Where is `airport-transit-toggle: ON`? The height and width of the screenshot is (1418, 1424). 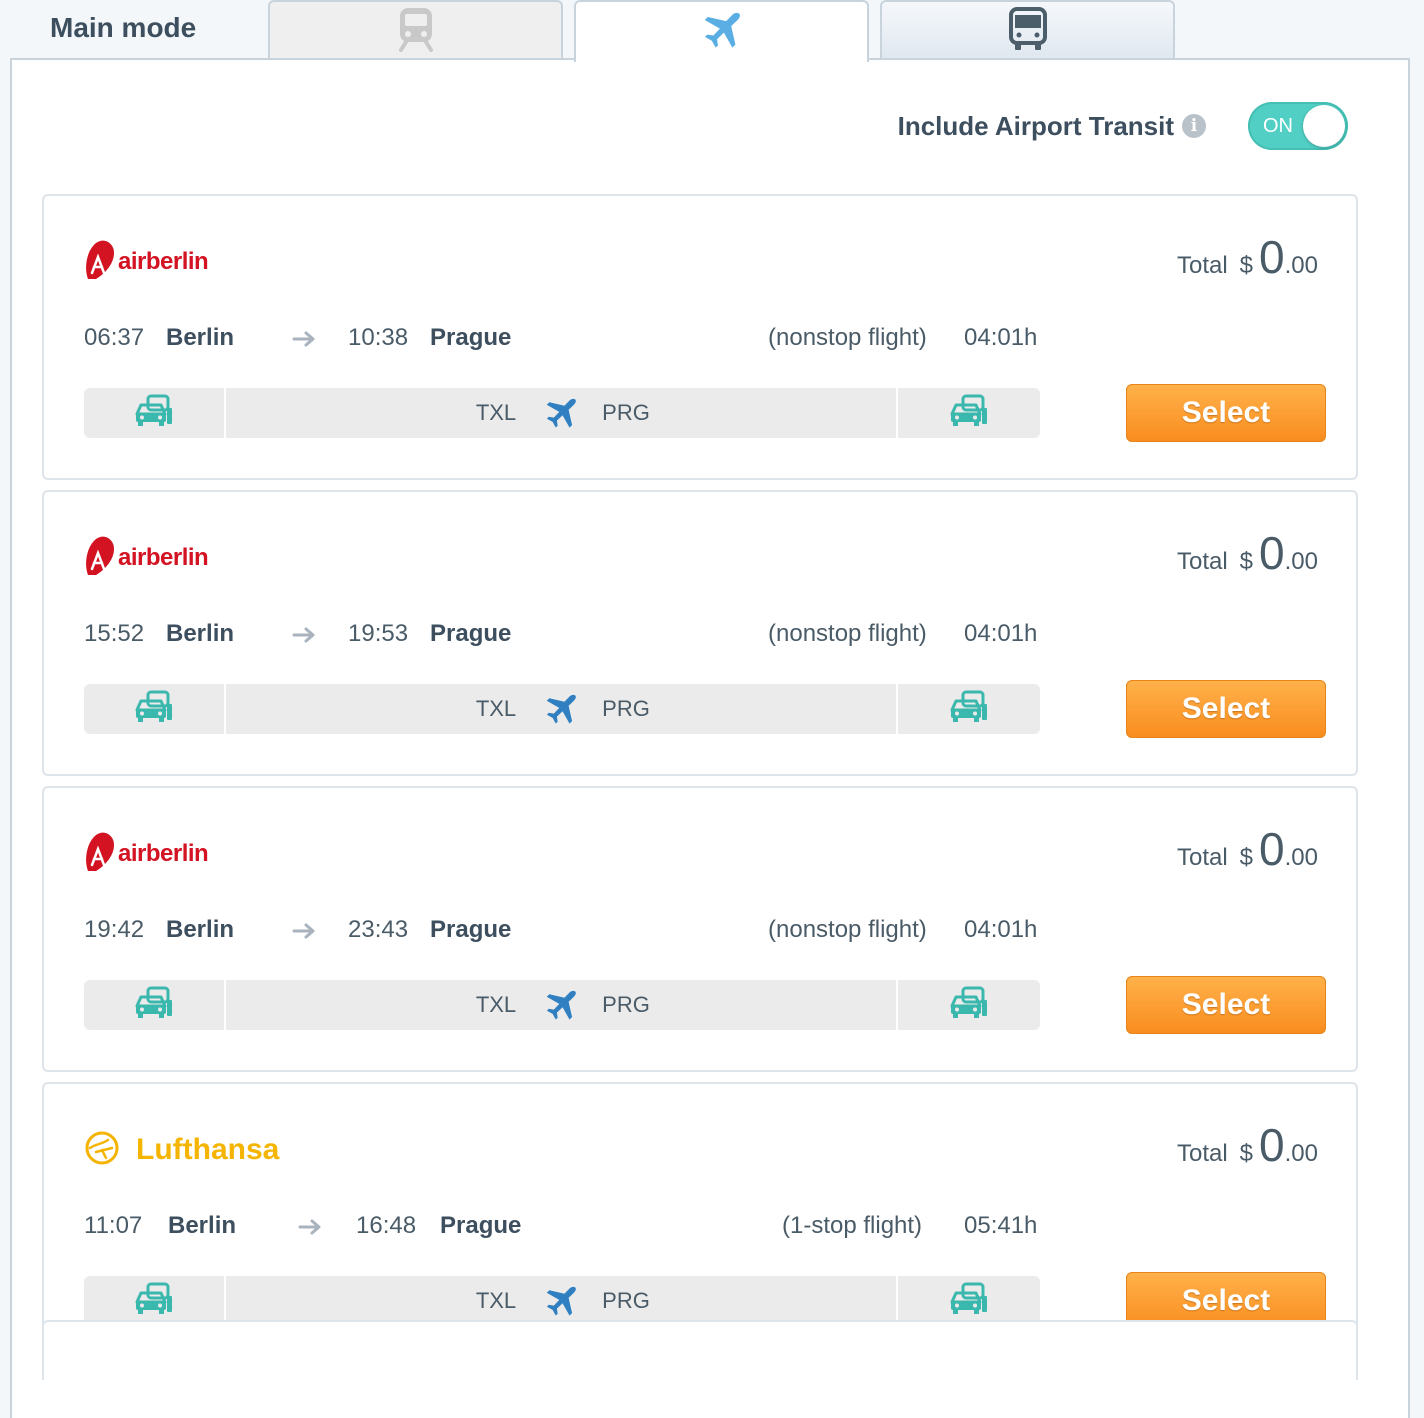 airport-transit-toggle: ON is located at coordinates (1298, 126).